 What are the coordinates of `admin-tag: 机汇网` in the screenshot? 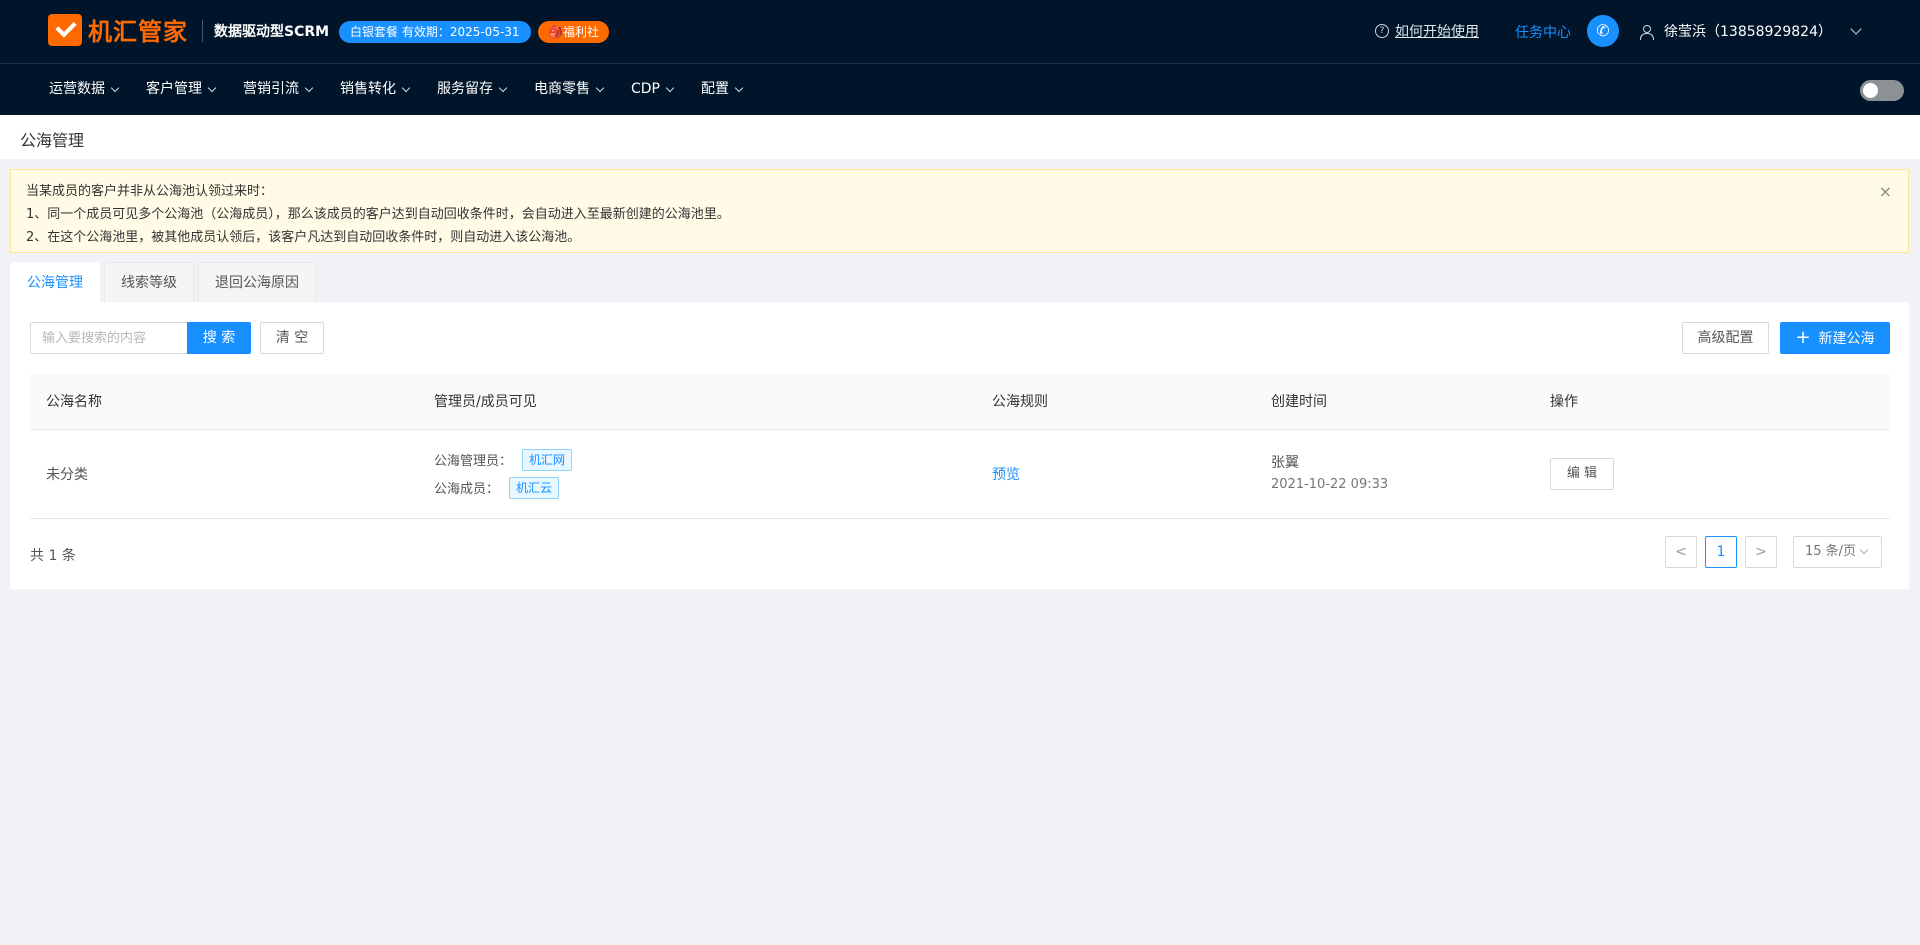 It's located at (547, 459).